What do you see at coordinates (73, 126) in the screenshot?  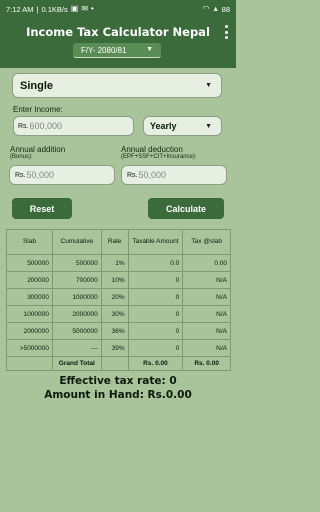 I see `income-input: Rs. 600,000` at bounding box center [73, 126].